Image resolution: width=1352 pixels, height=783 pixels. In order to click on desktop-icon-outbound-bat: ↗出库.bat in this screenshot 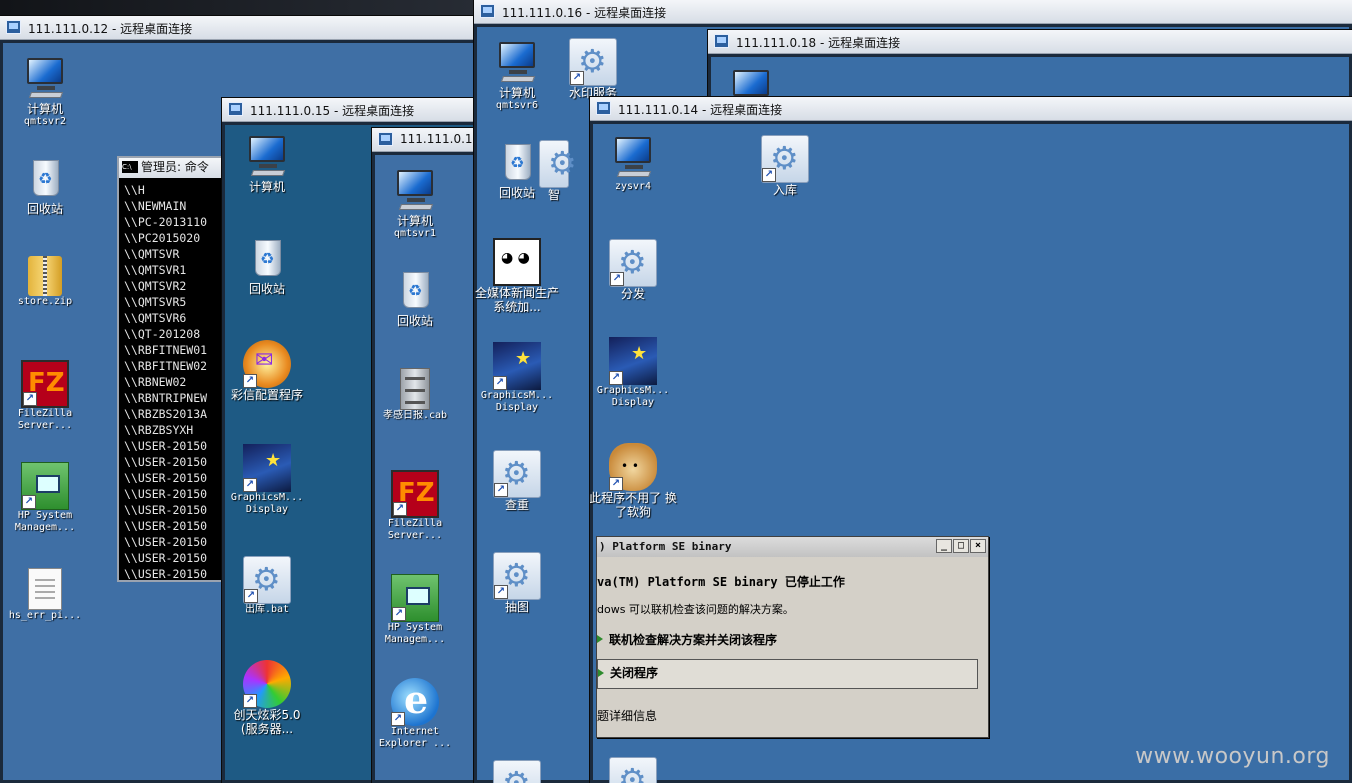, I will do `click(267, 586)`.